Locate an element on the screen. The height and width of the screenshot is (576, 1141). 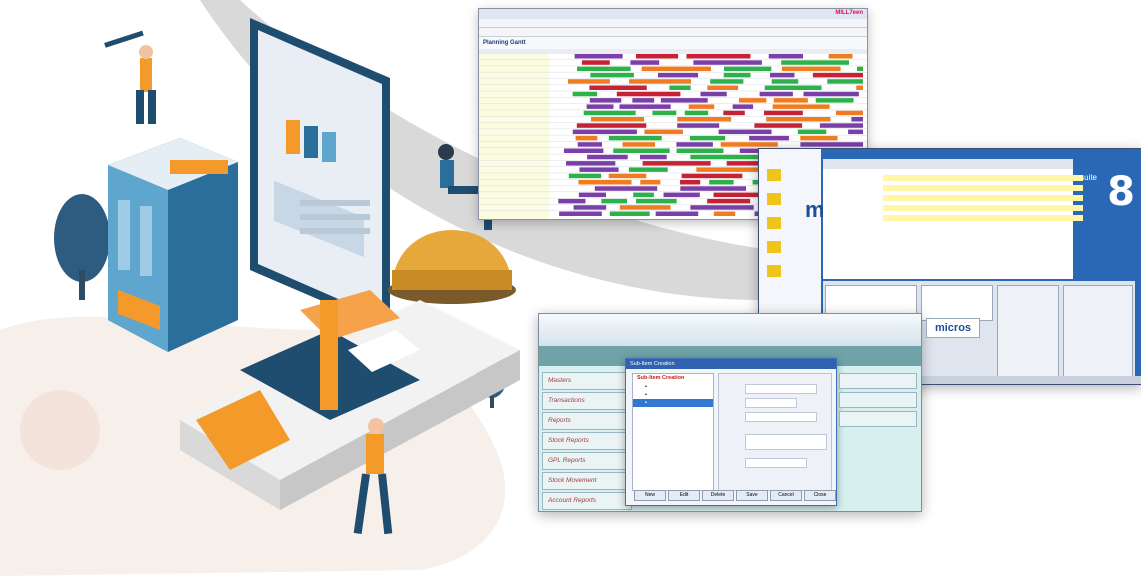
folder-icon is located at coordinates (774, 175).